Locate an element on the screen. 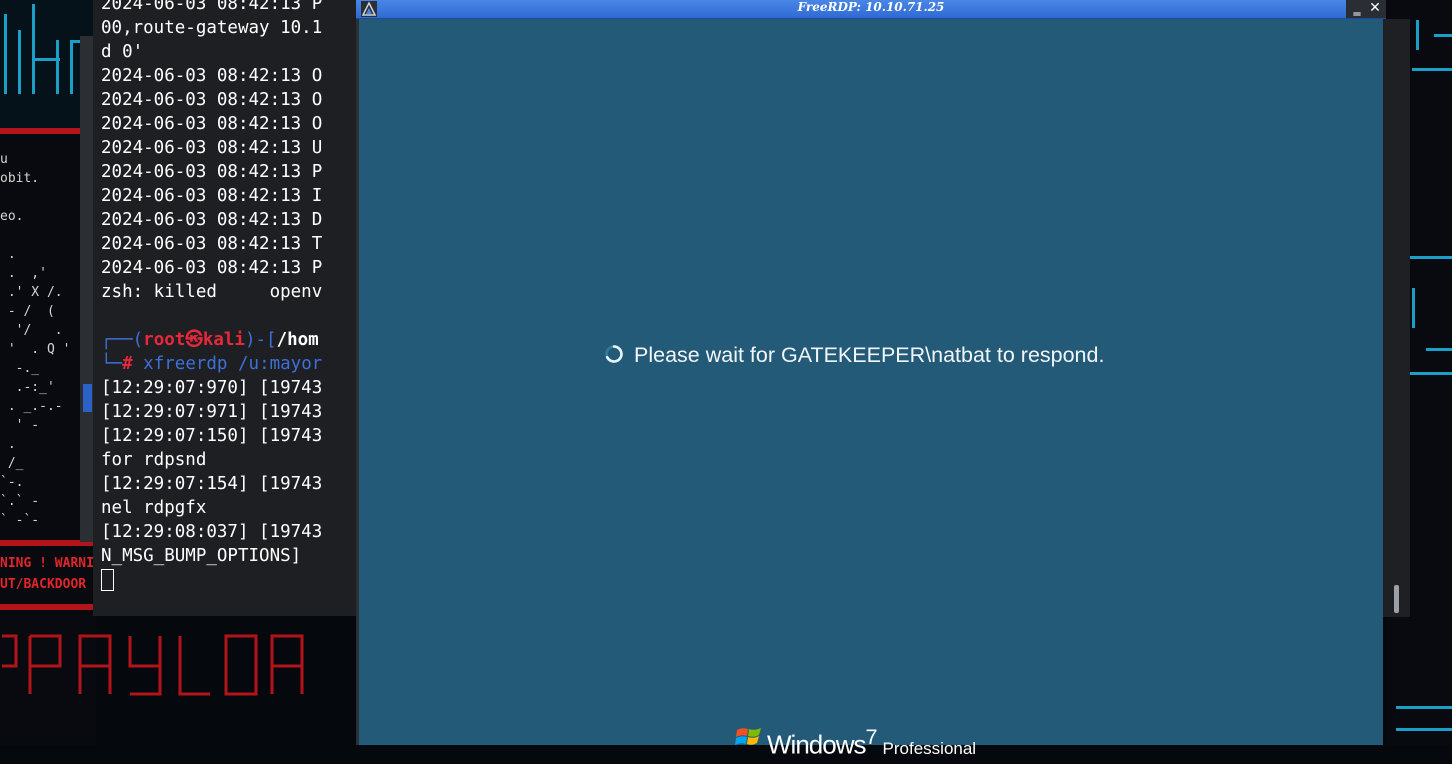 The height and width of the screenshot is (764, 1452). brand-edition: Professional is located at coordinates (929, 748).